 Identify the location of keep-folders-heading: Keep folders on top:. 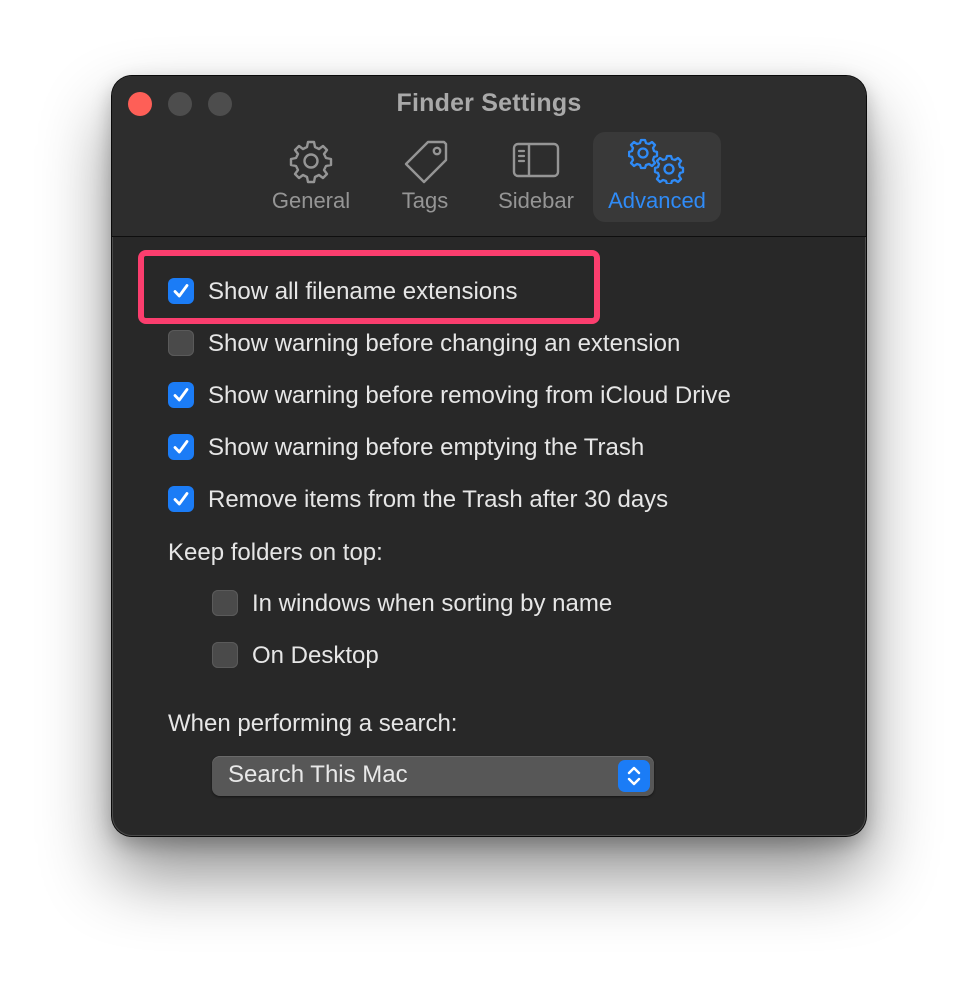
(275, 552).